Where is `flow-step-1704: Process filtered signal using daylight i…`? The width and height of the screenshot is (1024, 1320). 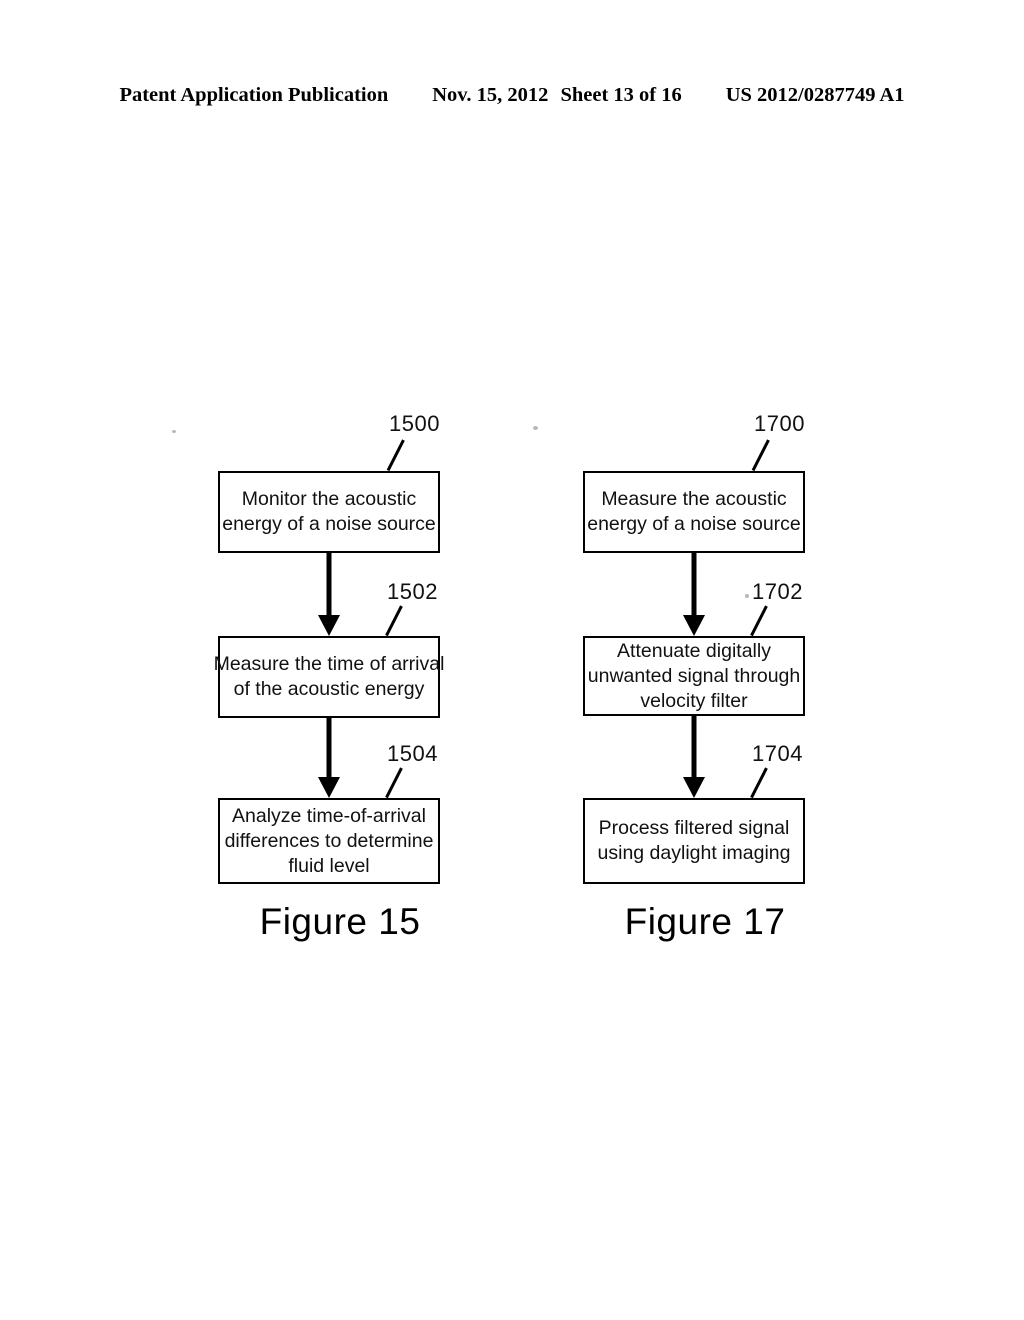 flow-step-1704: Process filtered signal using daylight i… is located at coordinates (694, 841).